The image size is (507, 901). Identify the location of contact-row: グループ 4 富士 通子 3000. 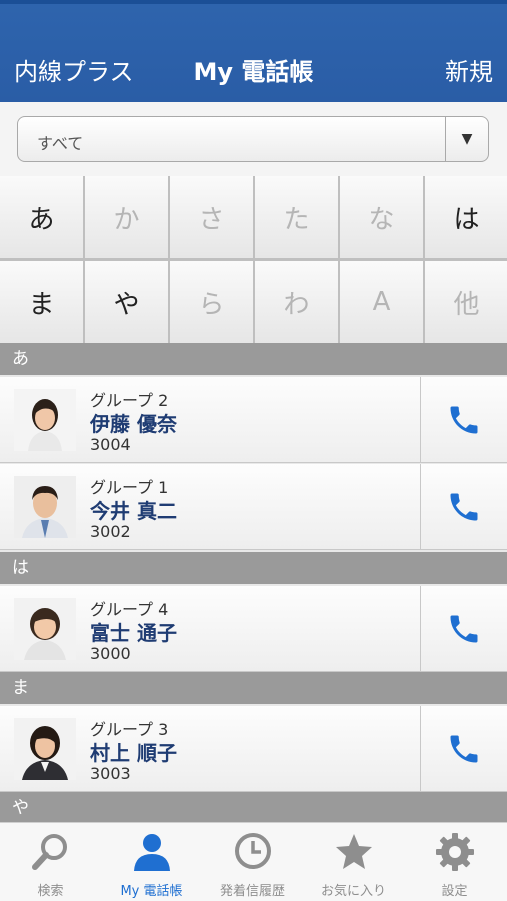
(253, 629).